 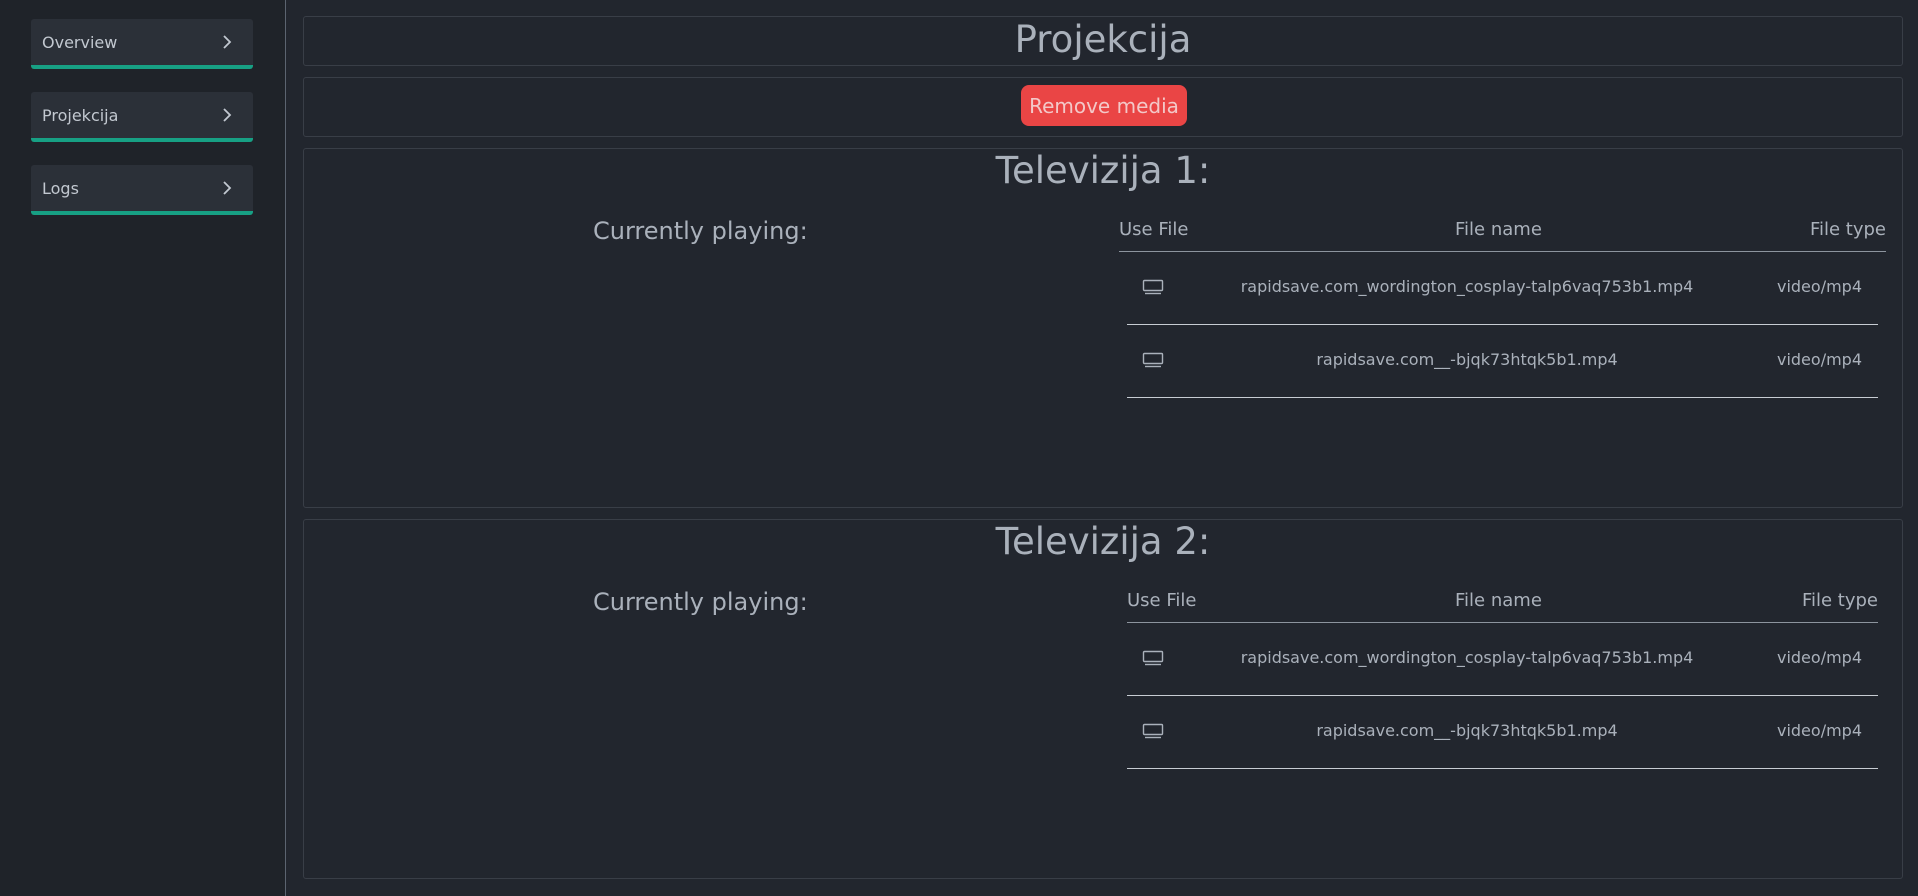 I want to click on sidebar: Overview Projekcija Logs, so click(x=143, y=448).